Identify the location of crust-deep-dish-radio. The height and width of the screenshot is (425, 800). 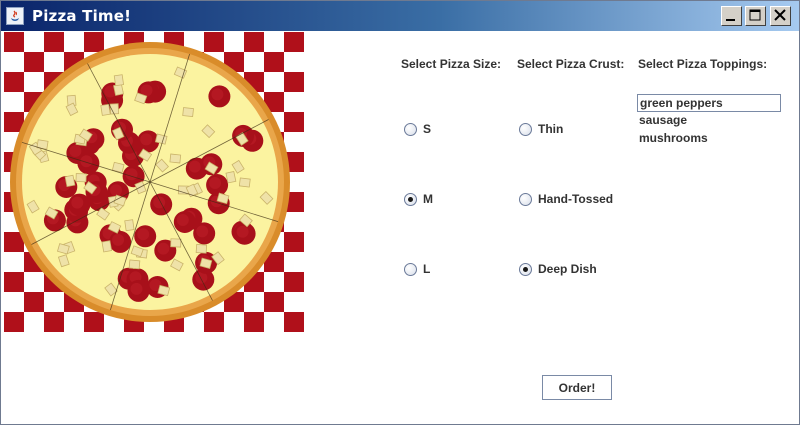
(525, 269).